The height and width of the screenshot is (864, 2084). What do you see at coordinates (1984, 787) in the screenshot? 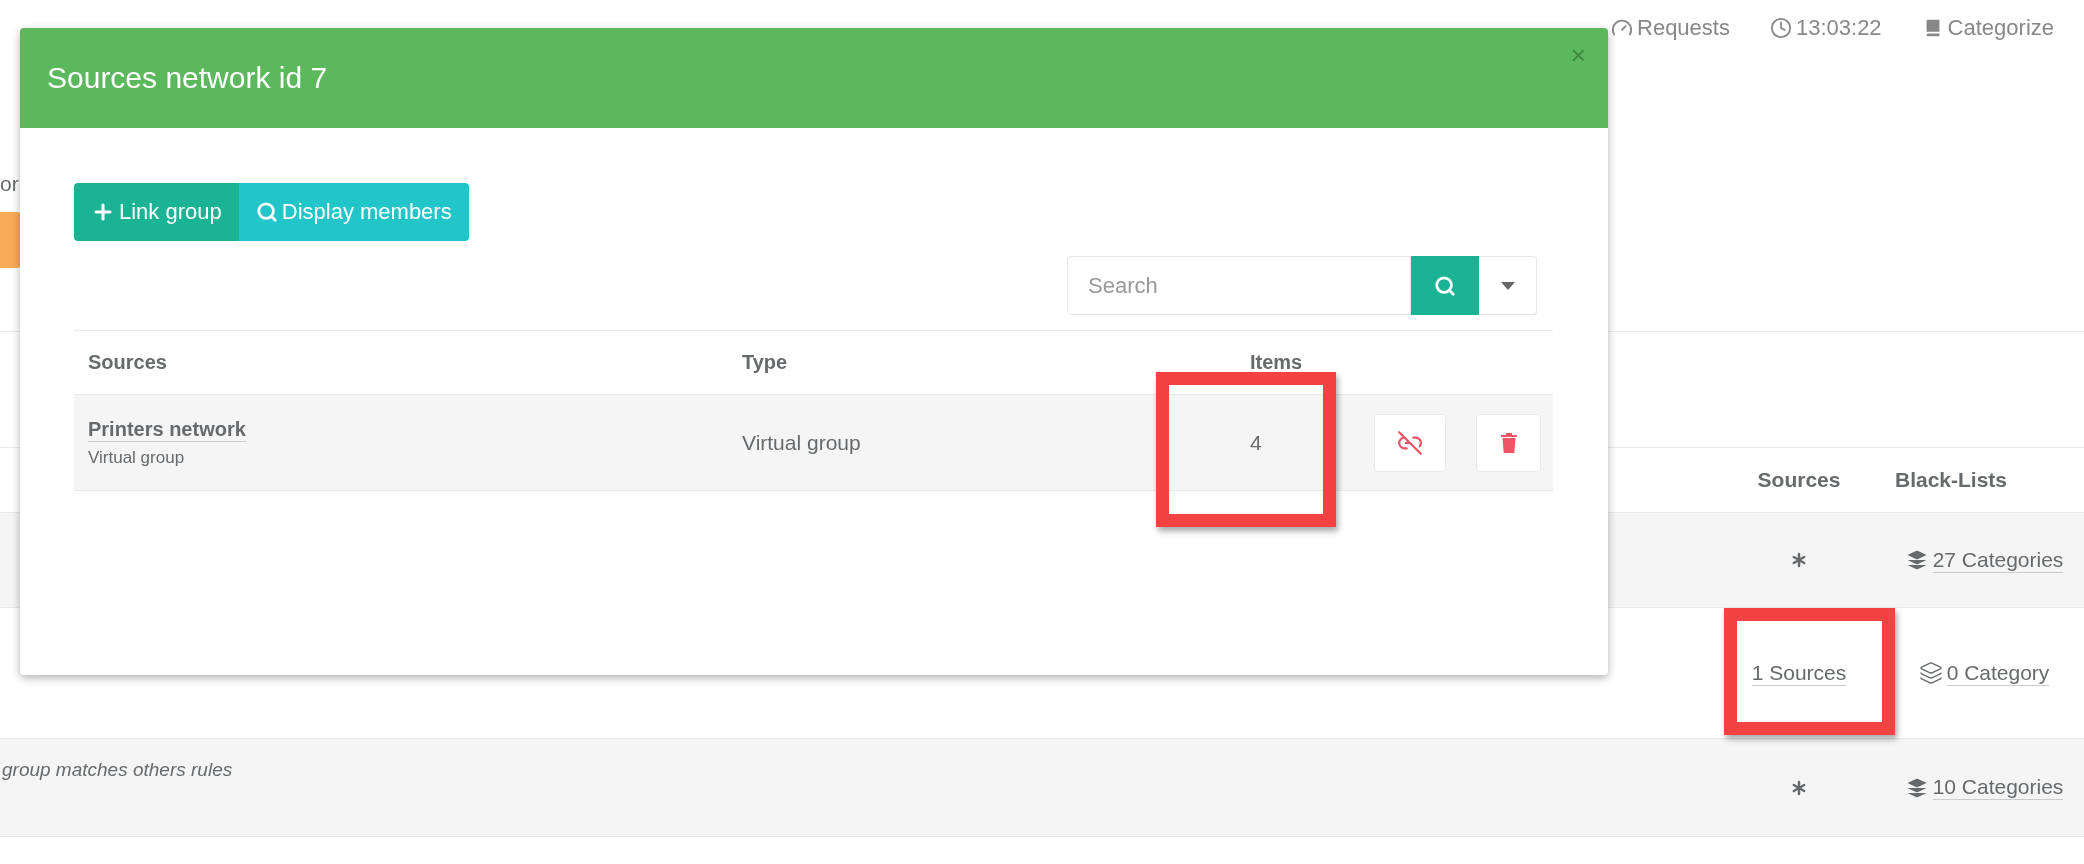
I see `categories-link: 10 Categories` at bounding box center [1984, 787].